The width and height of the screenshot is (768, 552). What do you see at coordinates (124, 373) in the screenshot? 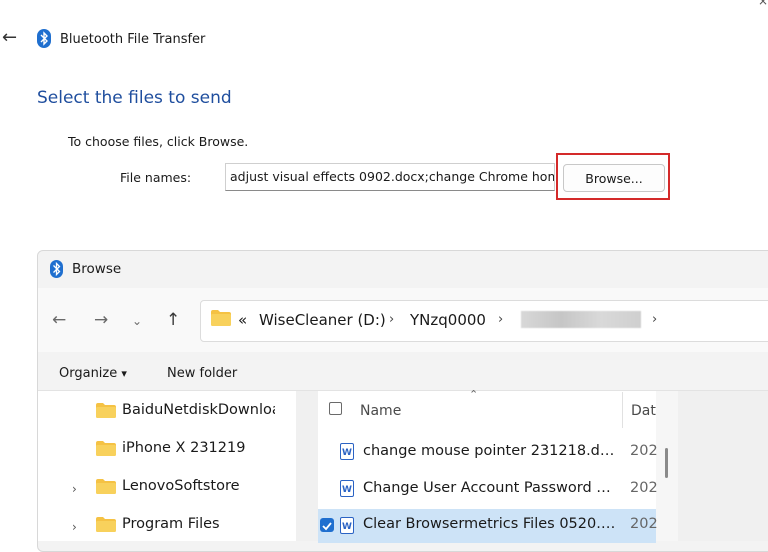
I see `chevron-down-icon: ▾` at bounding box center [124, 373].